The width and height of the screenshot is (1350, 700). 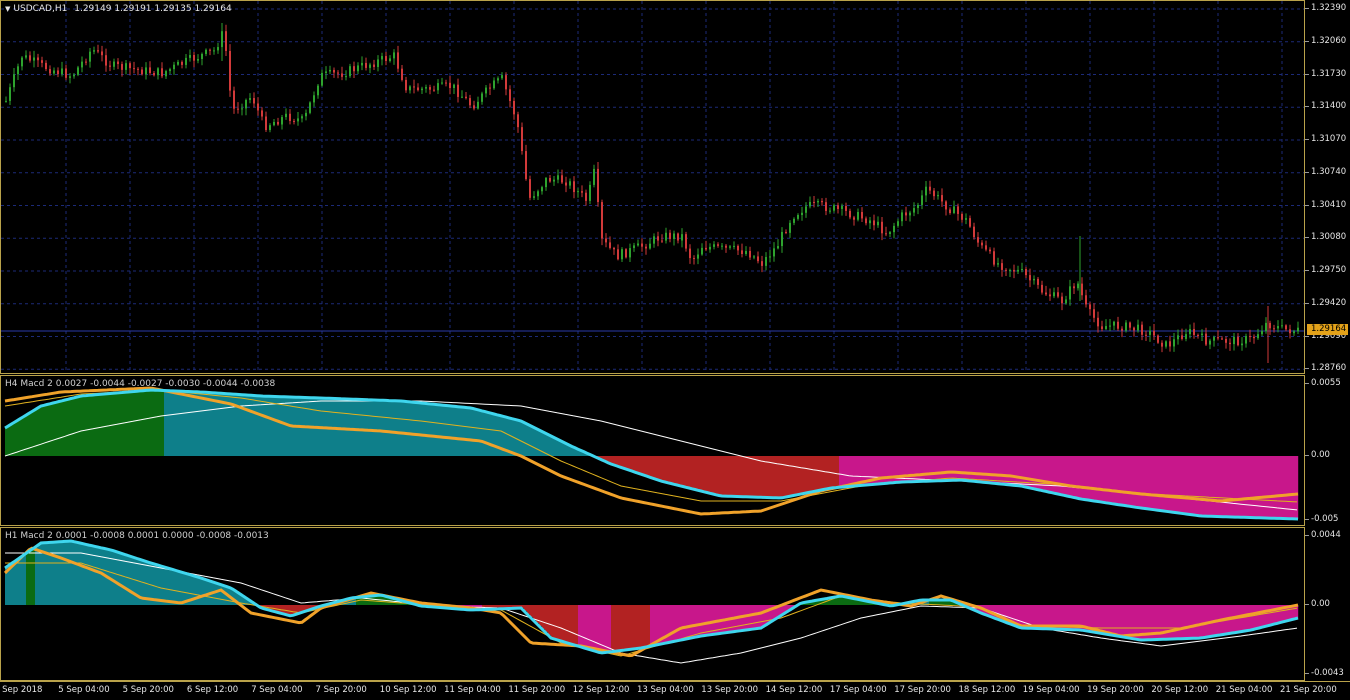 I want to click on dropdown-triangle-icon: ▼, so click(x=7, y=9).